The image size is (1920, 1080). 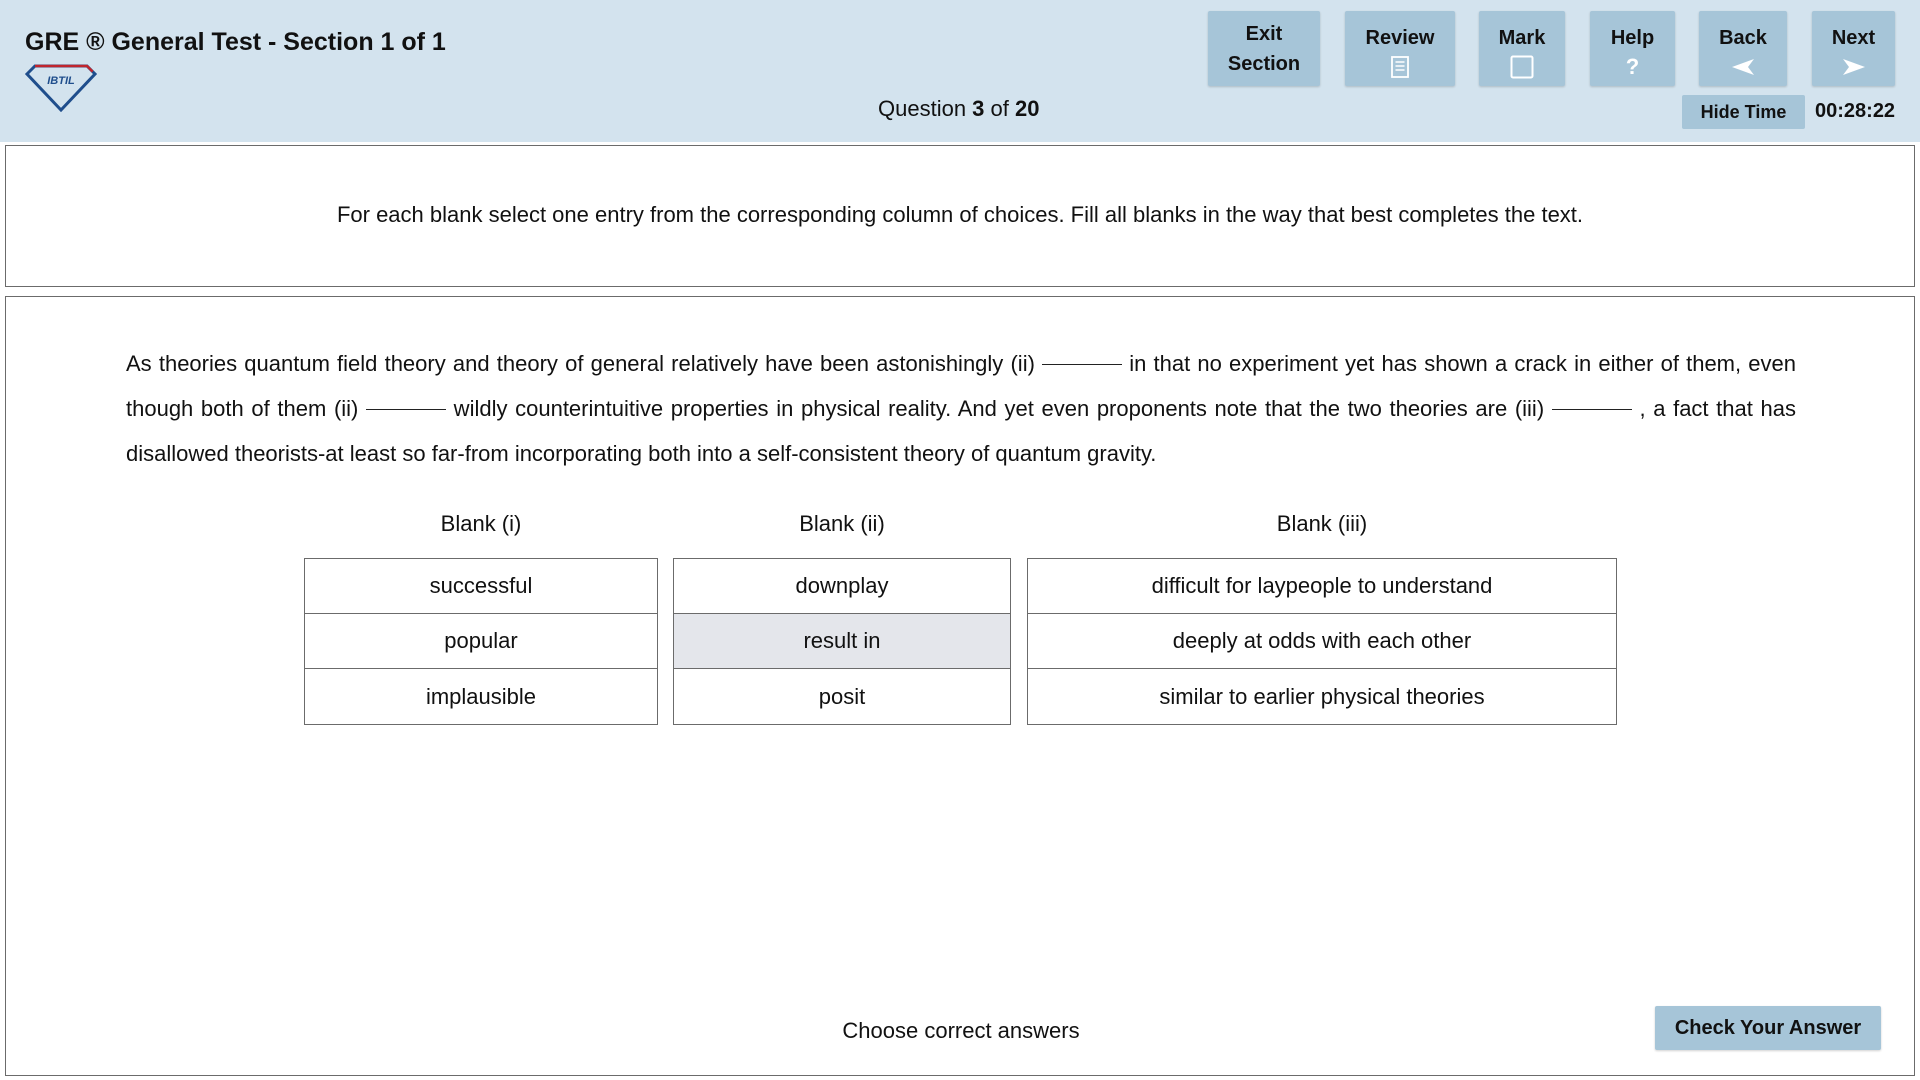 I want to click on next-label: Next, so click(x=1853, y=38).